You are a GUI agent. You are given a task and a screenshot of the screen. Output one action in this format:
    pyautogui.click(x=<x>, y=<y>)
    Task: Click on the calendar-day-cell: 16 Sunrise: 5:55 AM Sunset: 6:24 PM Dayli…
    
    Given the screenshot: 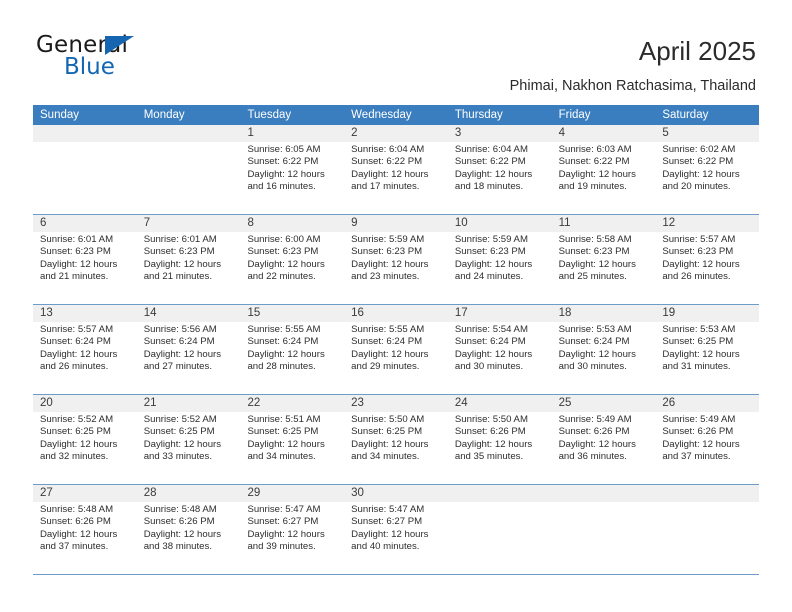 What is the action you would take?
    pyautogui.click(x=396, y=349)
    